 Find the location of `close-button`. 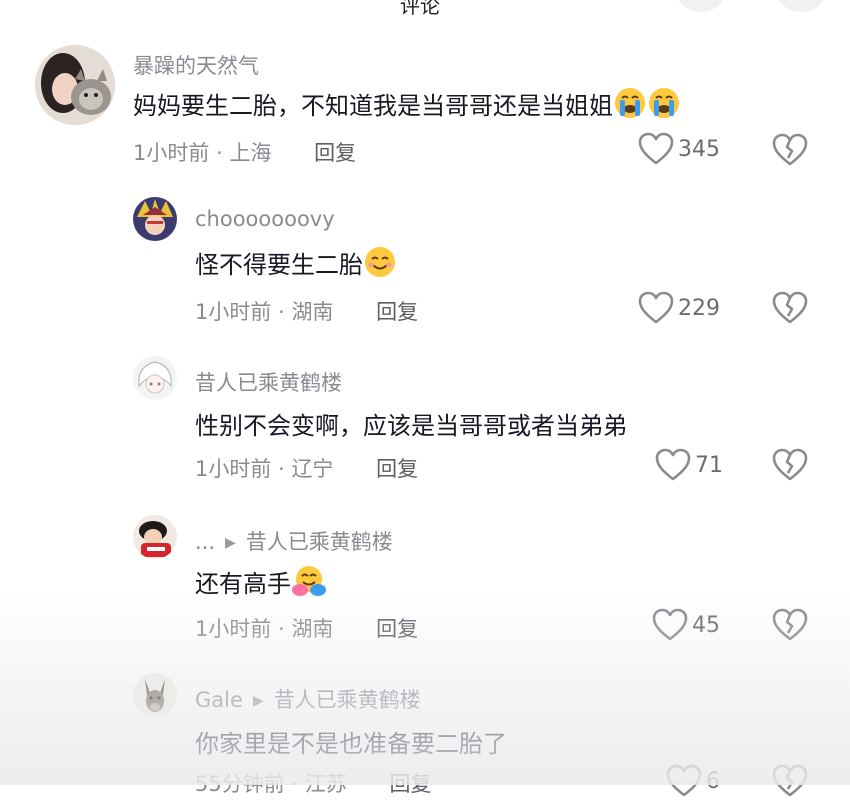

close-button is located at coordinates (801, 6).